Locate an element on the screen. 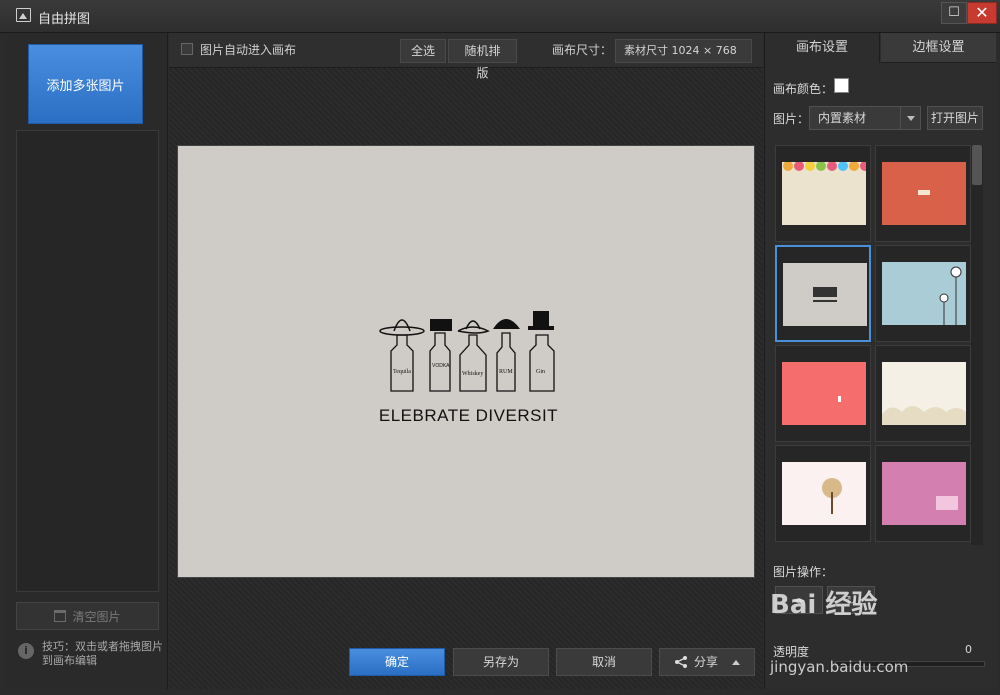  coral-thumbnail is located at coordinates (824, 393).